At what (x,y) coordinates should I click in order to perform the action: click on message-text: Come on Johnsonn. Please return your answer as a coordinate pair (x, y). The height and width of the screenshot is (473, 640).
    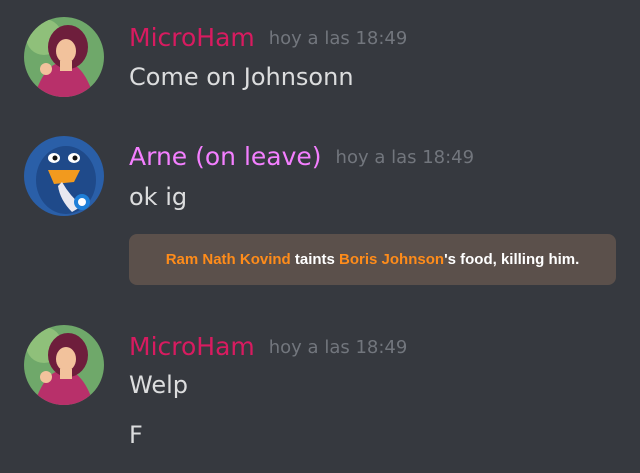
    Looking at the image, I should click on (241, 77).